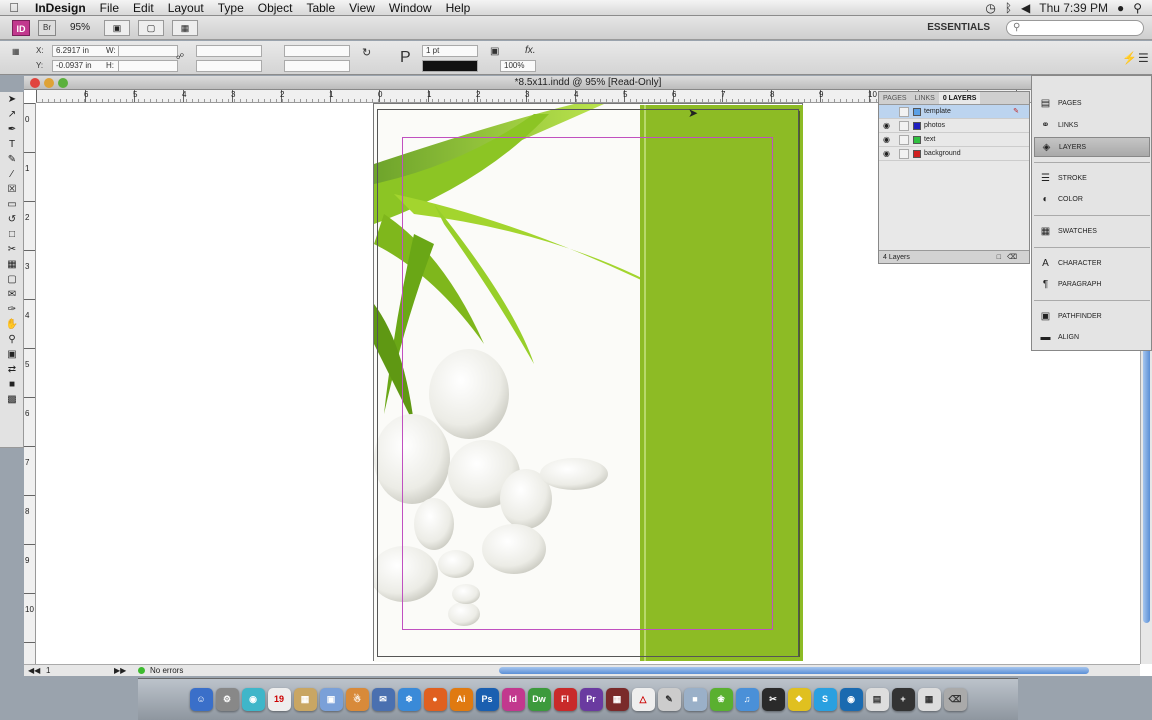 This screenshot has height=720, width=1152. What do you see at coordinates (1092, 104) in the screenshot?
I see `panel-pages: ▤ PAGES` at bounding box center [1092, 104].